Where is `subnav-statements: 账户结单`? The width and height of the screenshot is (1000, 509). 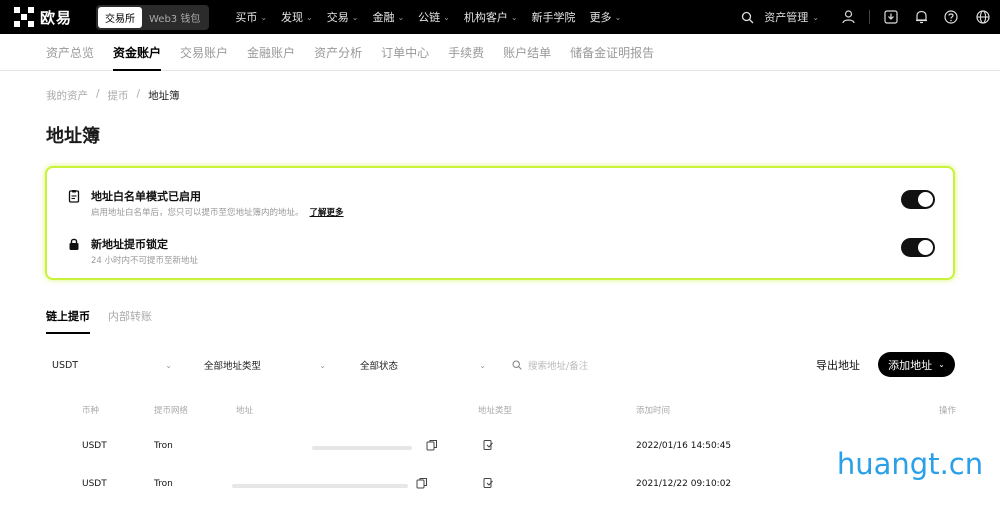
subnav-statements: 账户结单 is located at coordinates (527, 52).